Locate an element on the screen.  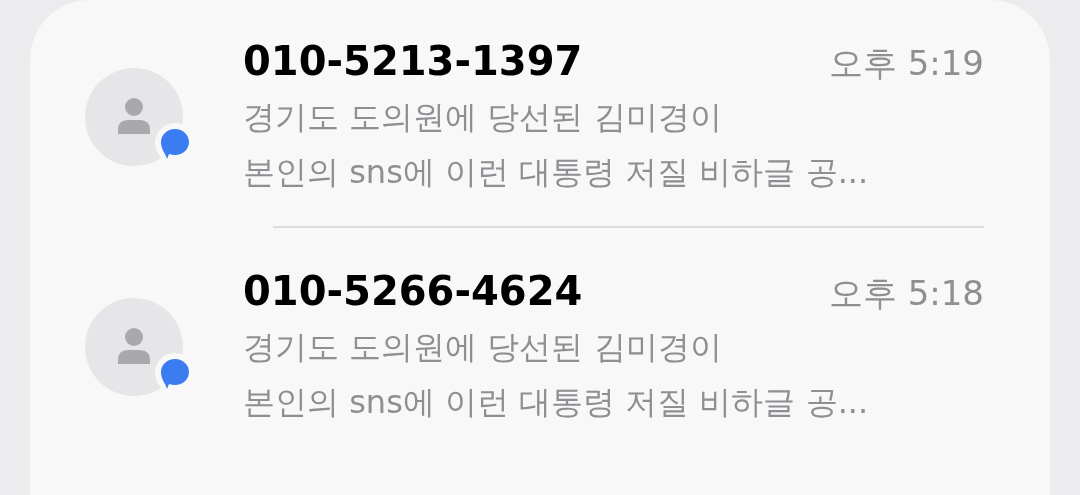
sender-name: 010-5213-1397 is located at coordinates (413, 61).